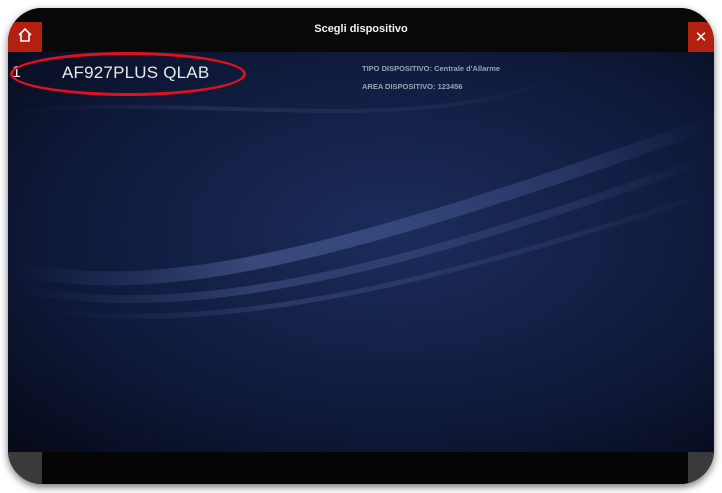 This screenshot has width=722, height=493. I want to click on device-area-label: AREA DISPOSITIVO: 123456, so click(412, 86).